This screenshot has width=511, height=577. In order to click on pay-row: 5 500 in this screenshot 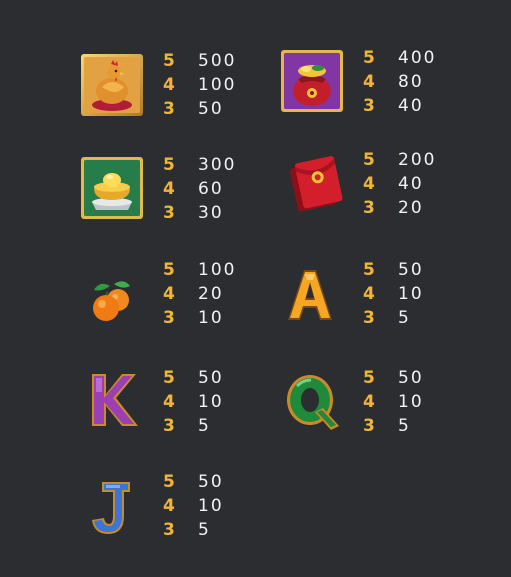, I will do `click(218, 61)`.